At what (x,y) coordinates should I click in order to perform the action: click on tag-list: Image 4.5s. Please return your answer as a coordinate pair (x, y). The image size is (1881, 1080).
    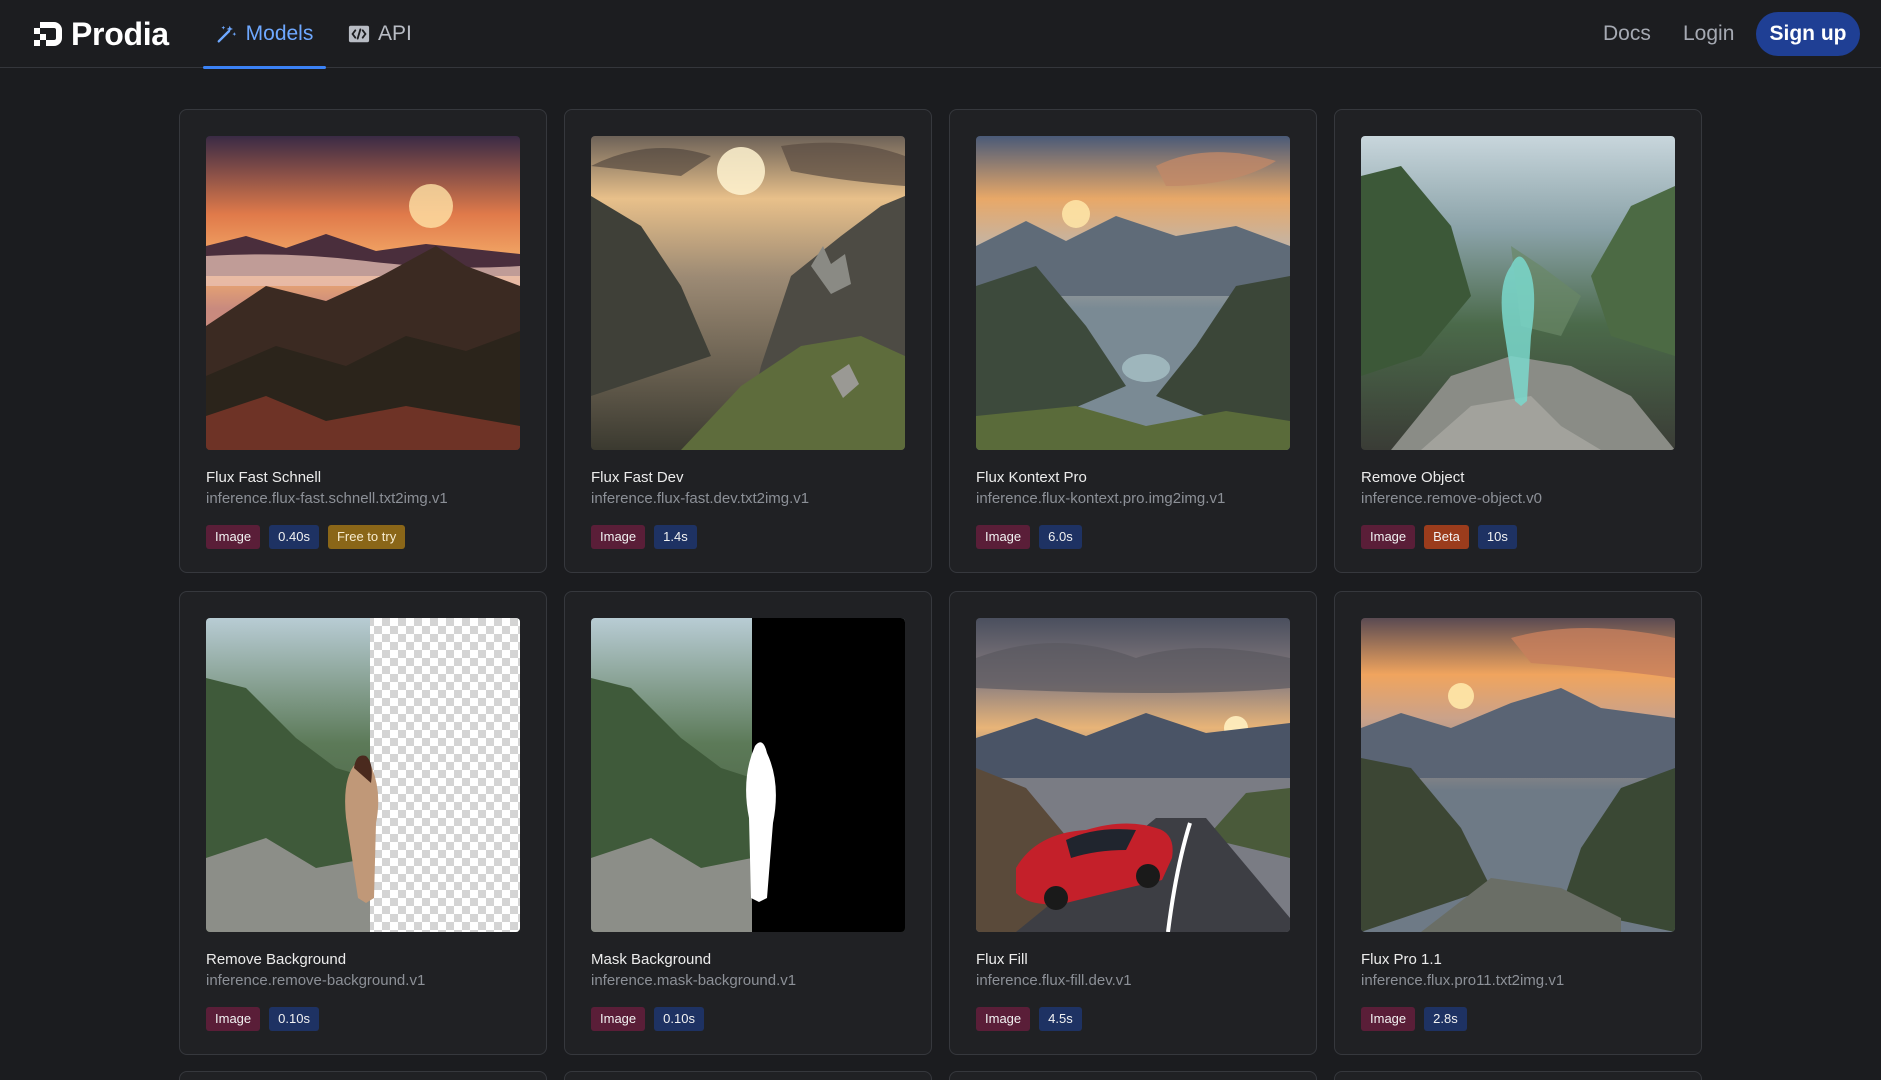
    Looking at the image, I should click on (1133, 1019).